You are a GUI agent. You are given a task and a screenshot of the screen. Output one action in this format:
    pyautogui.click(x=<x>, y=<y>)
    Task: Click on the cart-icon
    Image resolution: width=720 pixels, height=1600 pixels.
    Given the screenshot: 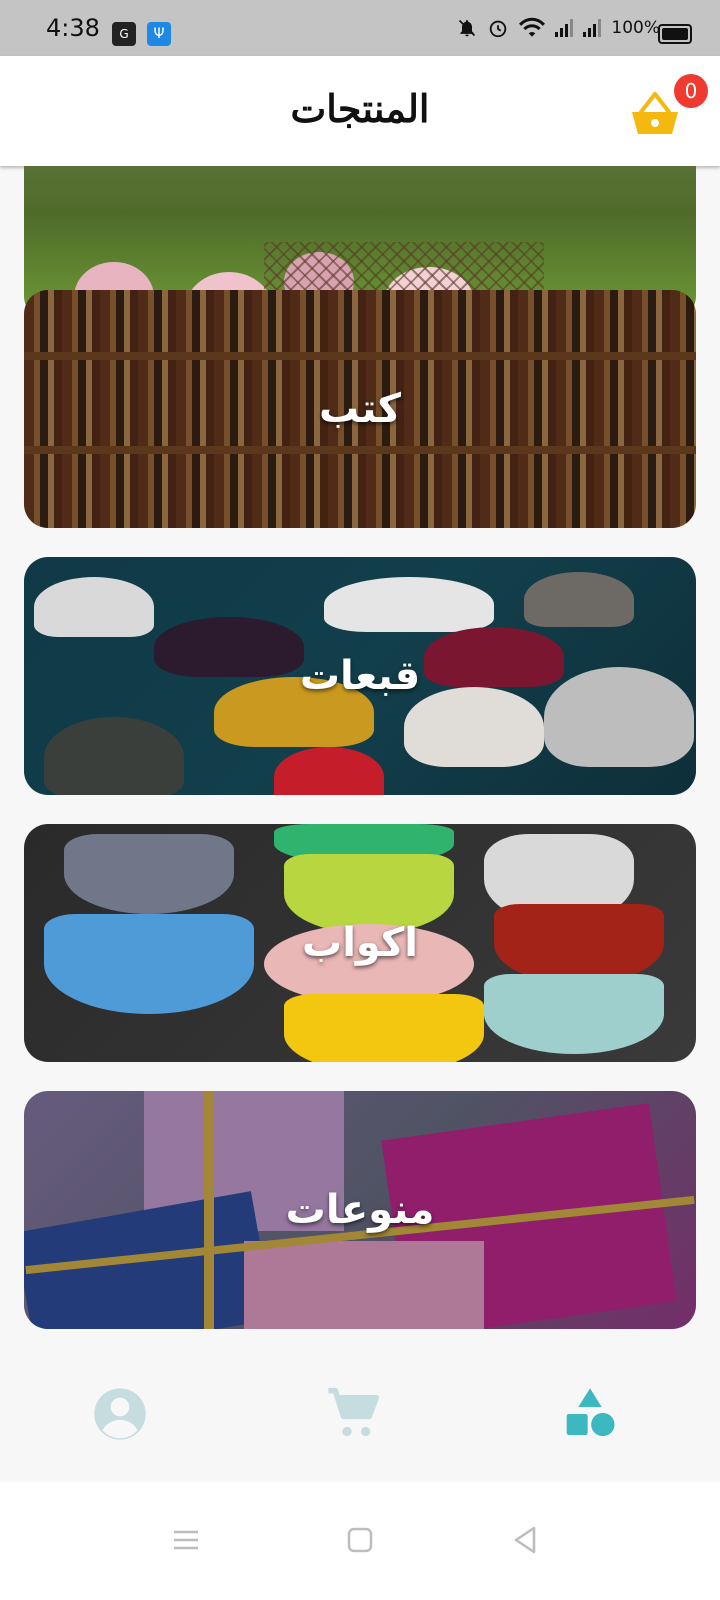 What is the action you would take?
    pyautogui.click(x=353, y=1412)
    